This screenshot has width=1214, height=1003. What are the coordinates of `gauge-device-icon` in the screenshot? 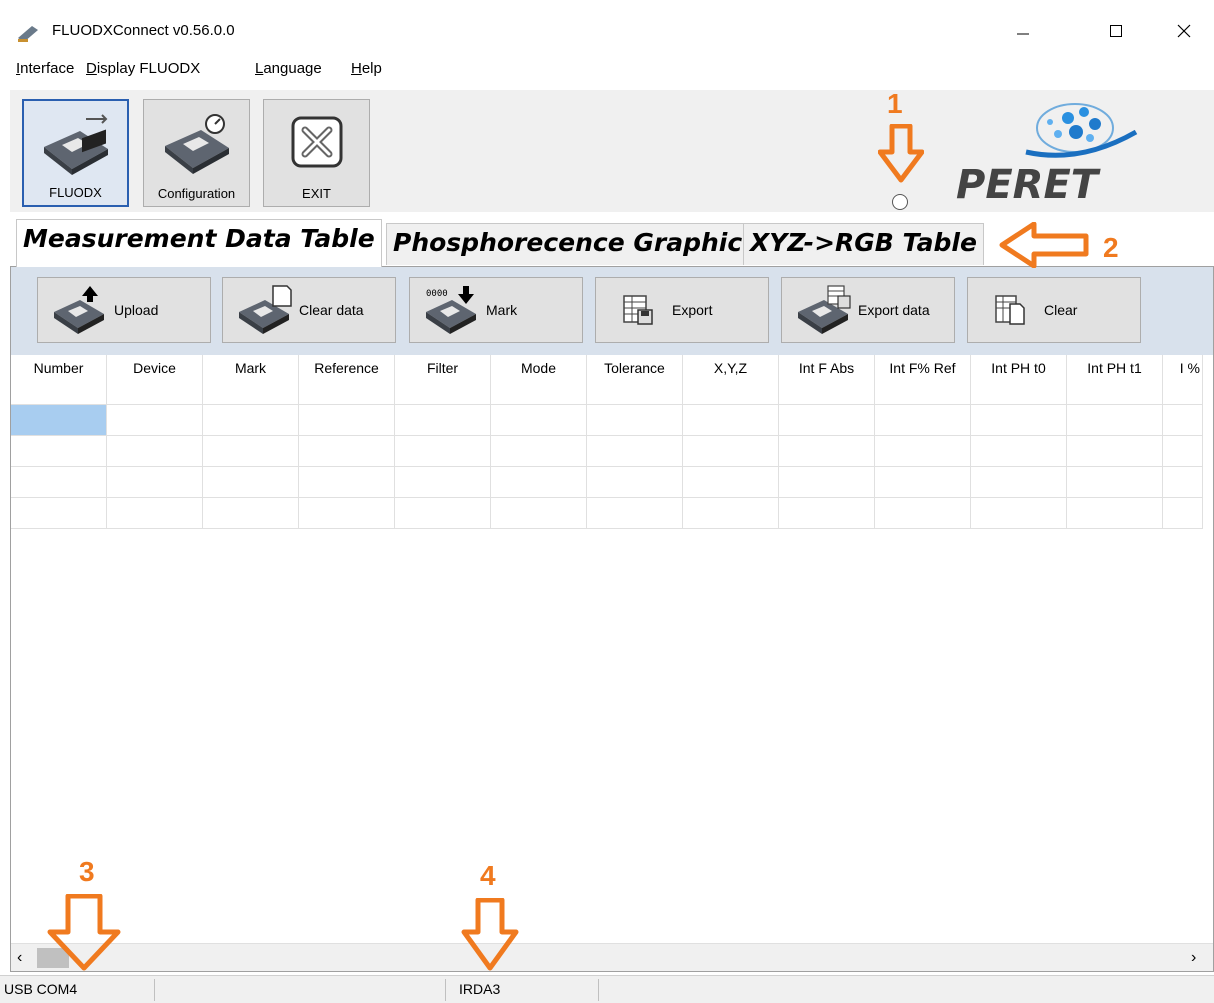 It's located at (196, 144).